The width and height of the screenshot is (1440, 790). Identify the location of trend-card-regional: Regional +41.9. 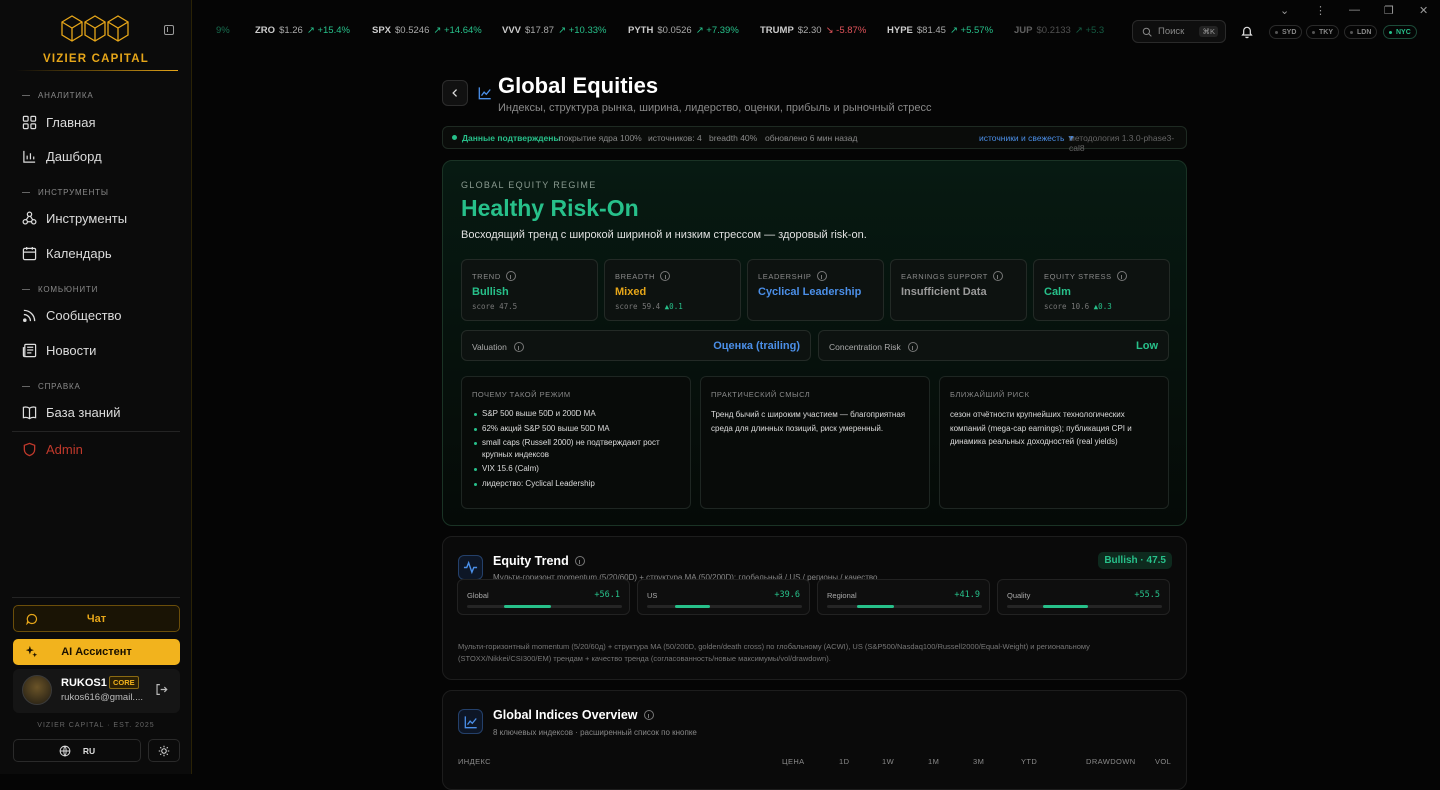
(903, 597).